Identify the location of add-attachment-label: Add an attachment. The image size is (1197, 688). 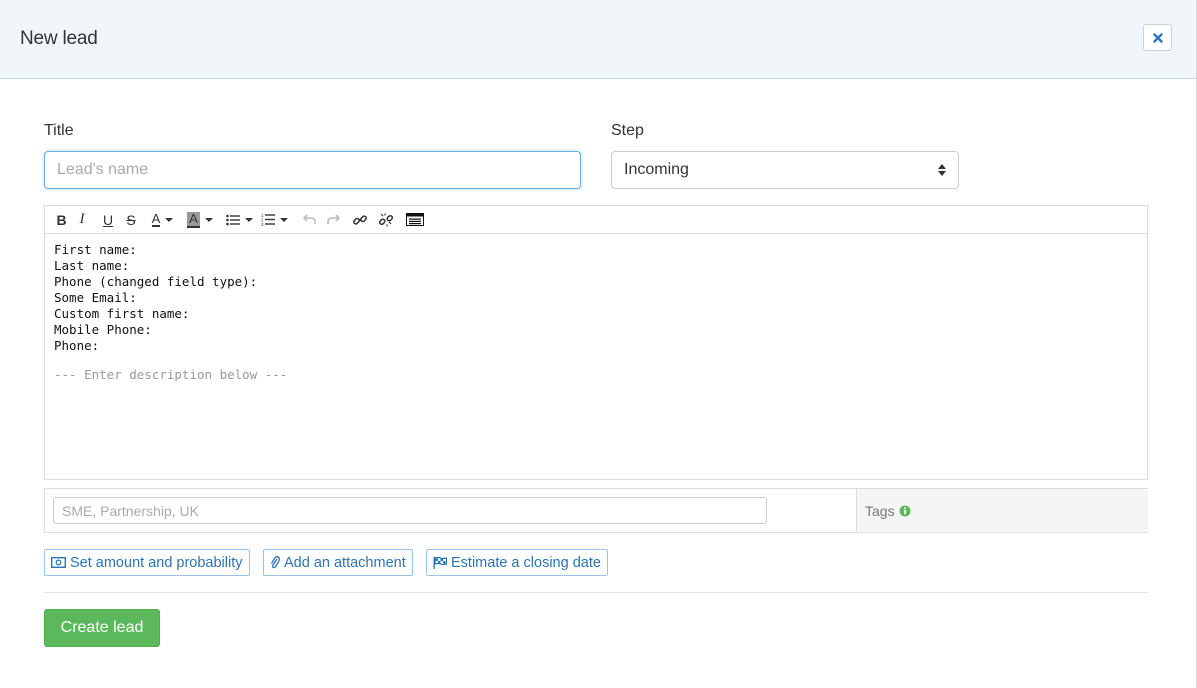
(345, 562).